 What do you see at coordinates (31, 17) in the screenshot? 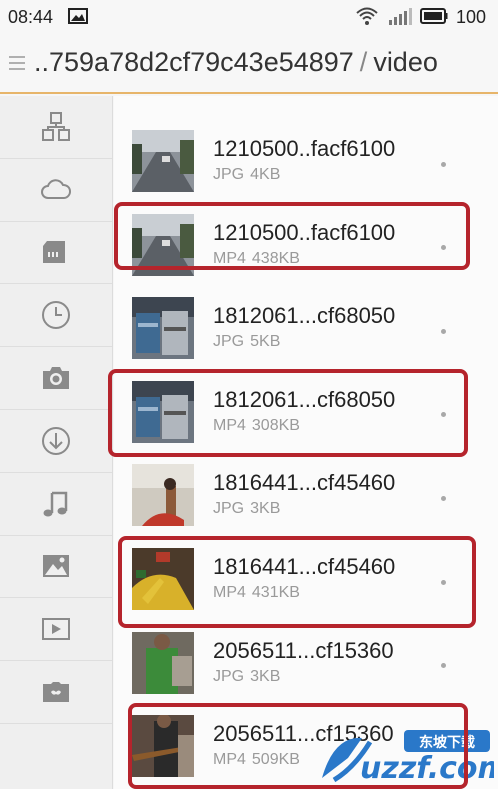
I see `status-time: 08:44` at bounding box center [31, 17].